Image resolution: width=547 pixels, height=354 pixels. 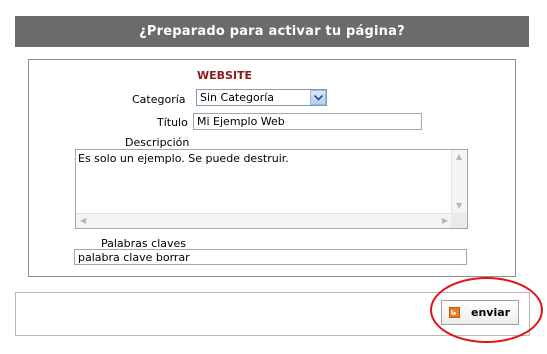 What do you see at coordinates (270, 257) in the screenshot?
I see `keywords-input: palabra clave borrar` at bounding box center [270, 257].